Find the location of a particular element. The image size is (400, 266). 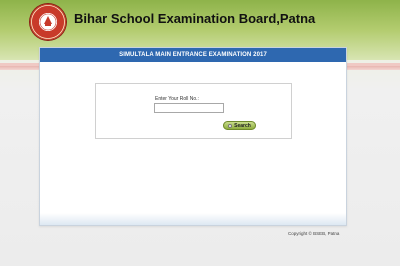

panel-footer-band is located at coordinates (193, 219).